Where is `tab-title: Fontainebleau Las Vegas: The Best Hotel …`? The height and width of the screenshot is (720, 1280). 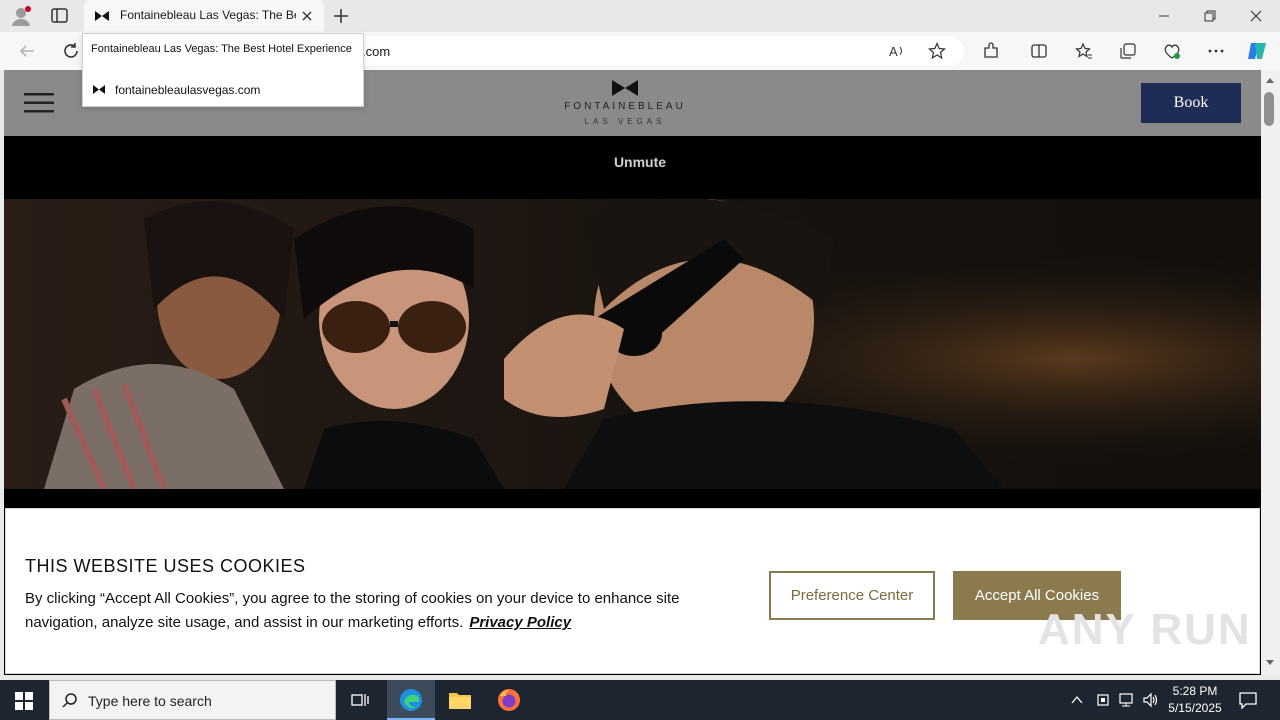 tab-title: Fontainebleau Las Vegas: The Best Hotel … is located at coordinates (208, 15).